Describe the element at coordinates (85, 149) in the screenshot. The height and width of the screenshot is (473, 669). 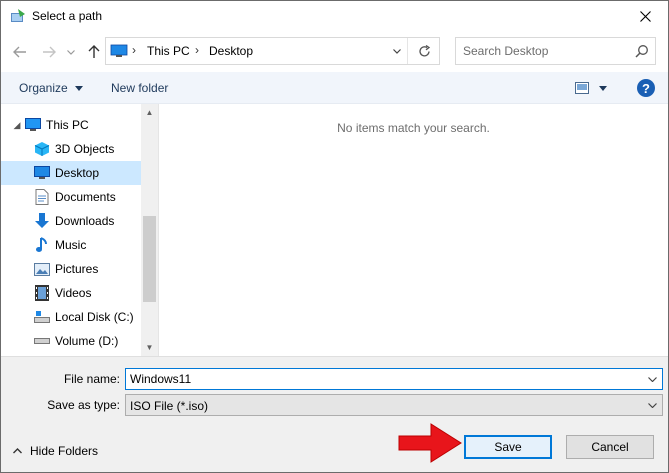
I see `tree-item-label: 3D Objects` at that location.